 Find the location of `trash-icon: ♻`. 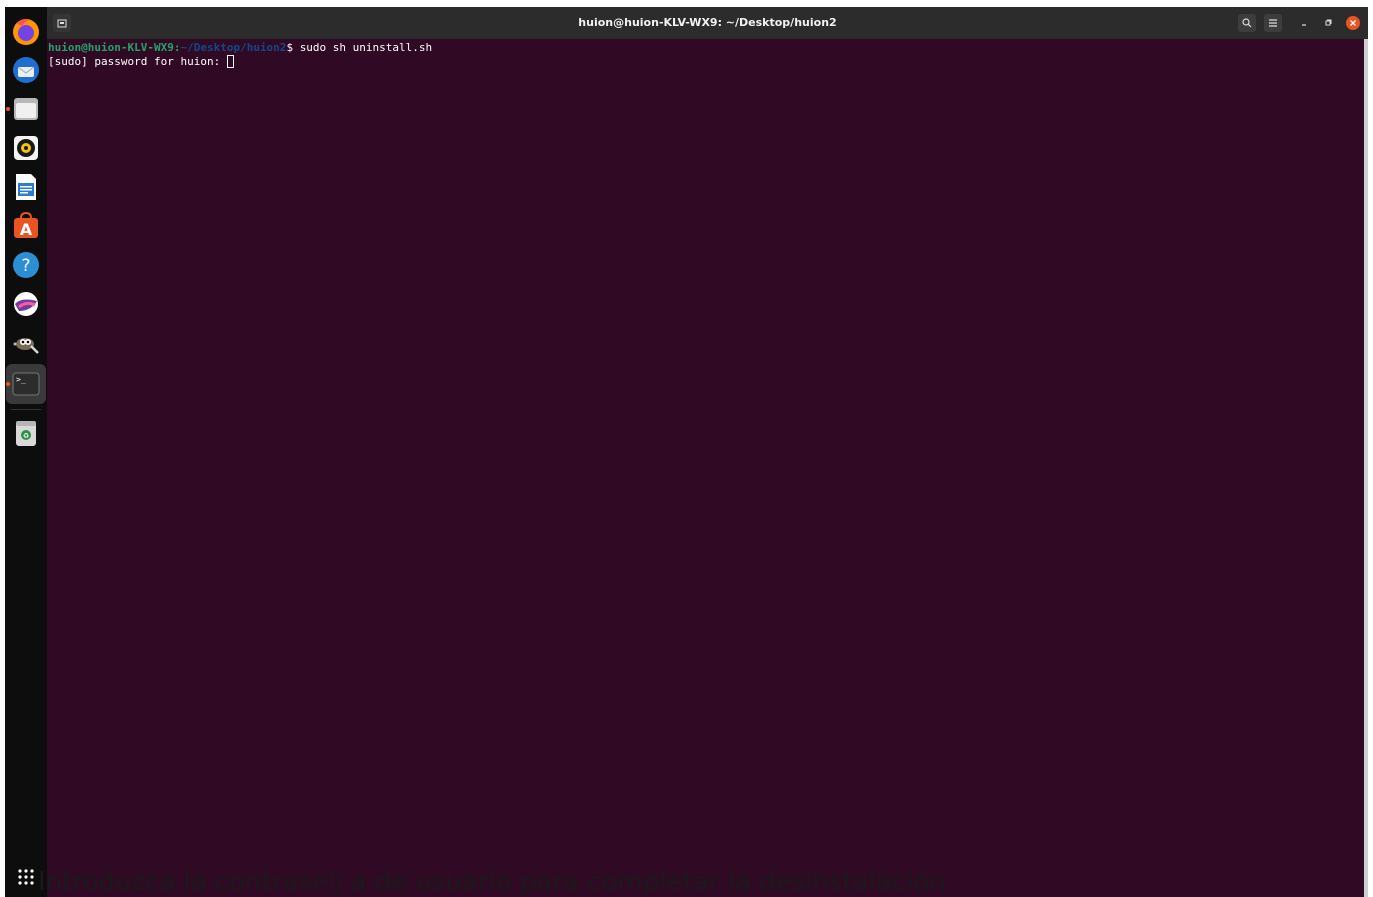

trash-icon: ♻ is located at coordinates (26, 433).